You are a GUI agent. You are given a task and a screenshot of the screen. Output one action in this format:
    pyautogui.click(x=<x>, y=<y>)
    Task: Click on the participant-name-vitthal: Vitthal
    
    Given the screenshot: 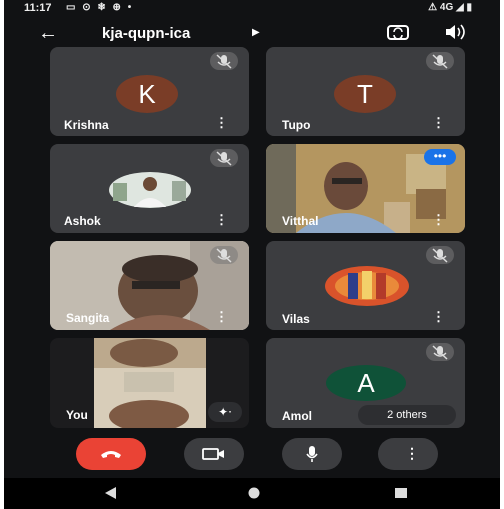 What is the action you would take?
    pyautogui.click(x=300, y=221)
    